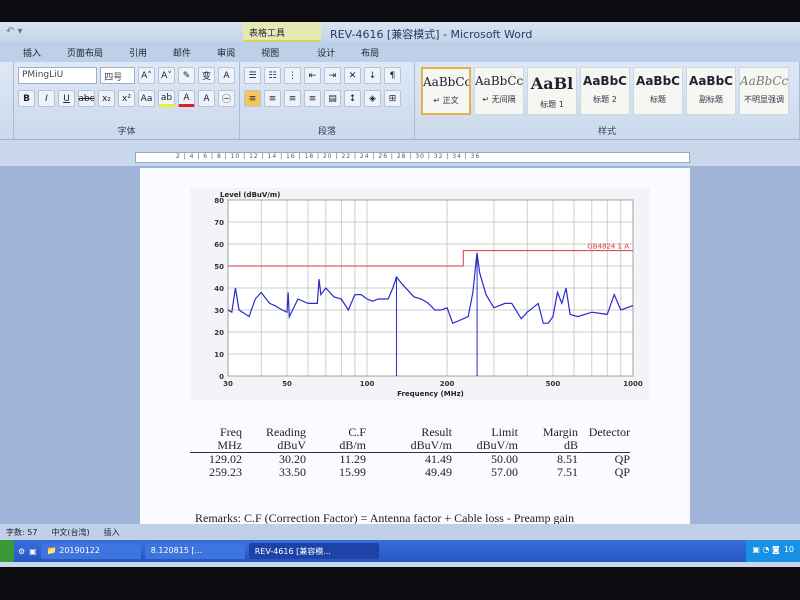 The height and width of the screenshot is (600, 800). I want to click on system-tray: ▣ ◔ ◙ 10, so click(773, 551).